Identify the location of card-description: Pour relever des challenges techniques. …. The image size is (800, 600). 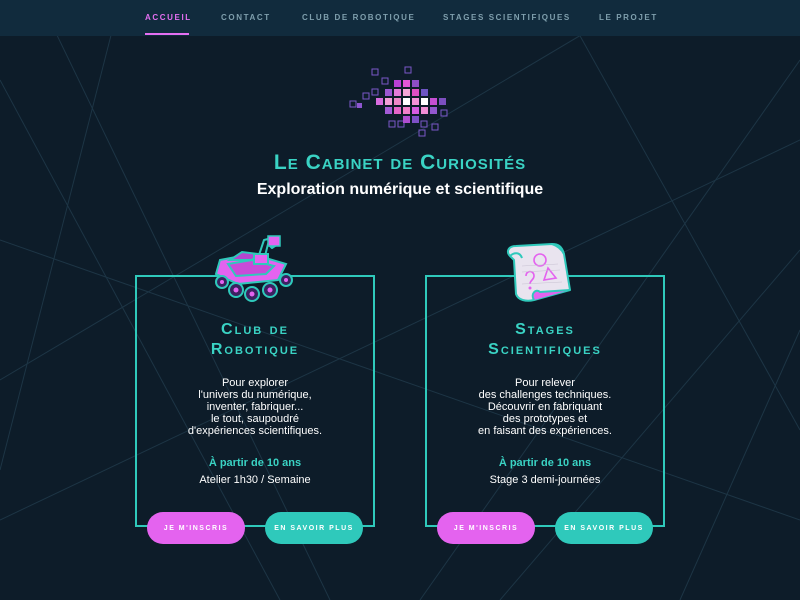
(545, 407).